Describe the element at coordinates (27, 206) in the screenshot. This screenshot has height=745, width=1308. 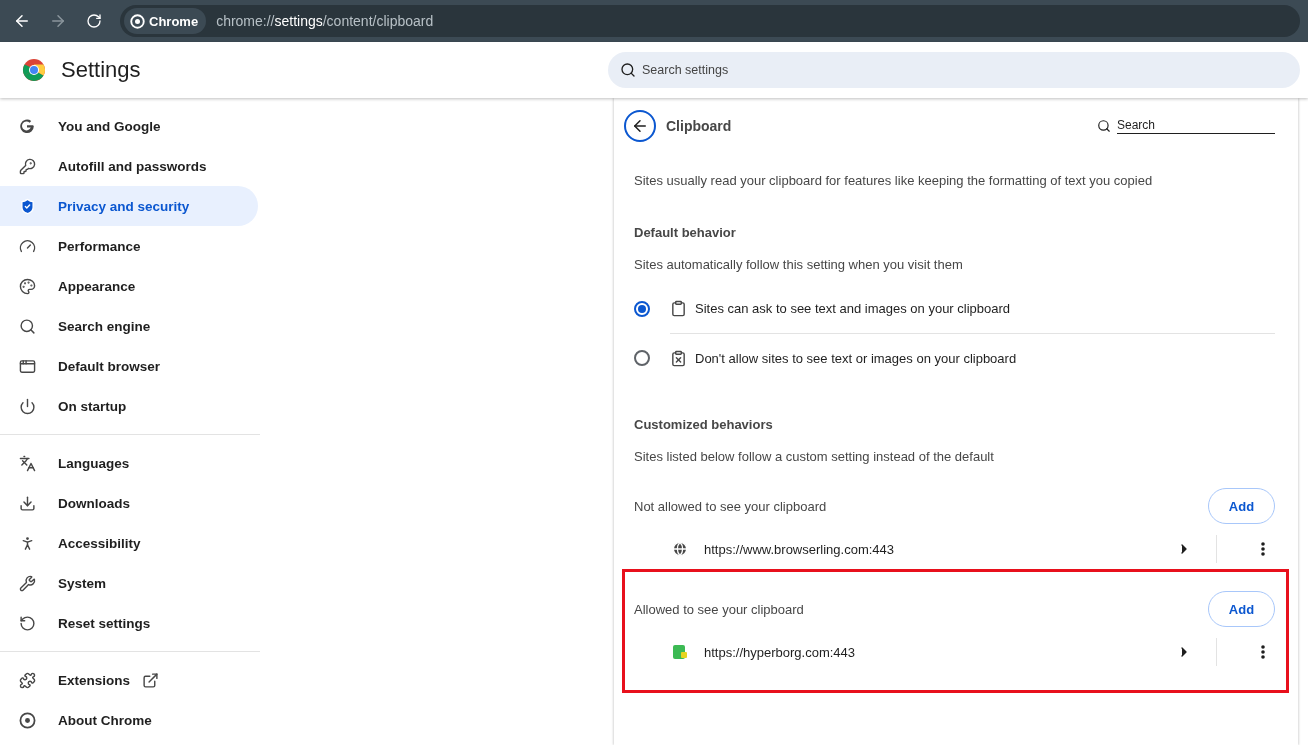
I see `shield-icon` at that location.